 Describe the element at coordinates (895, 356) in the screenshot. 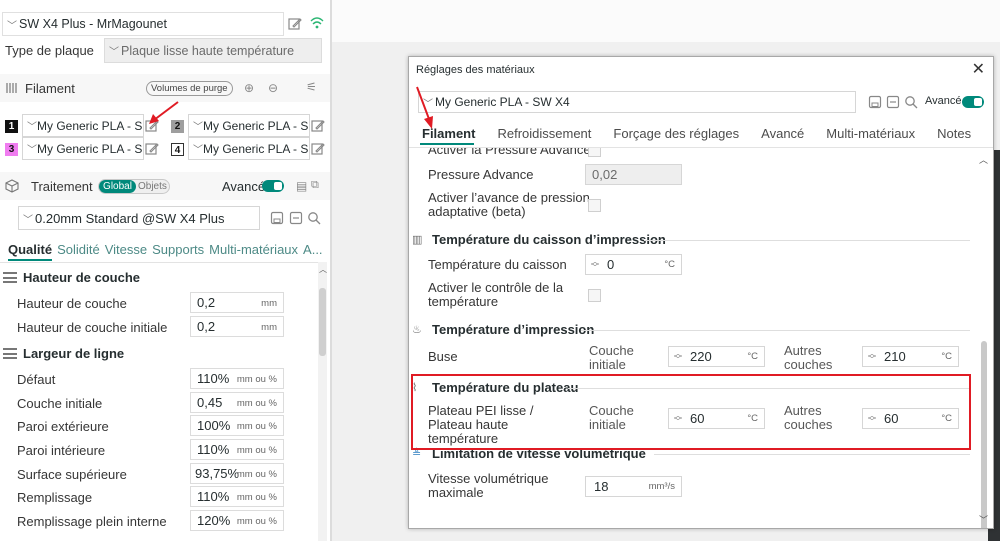

I see `nozzle-other-layers-value: 210` at that location.